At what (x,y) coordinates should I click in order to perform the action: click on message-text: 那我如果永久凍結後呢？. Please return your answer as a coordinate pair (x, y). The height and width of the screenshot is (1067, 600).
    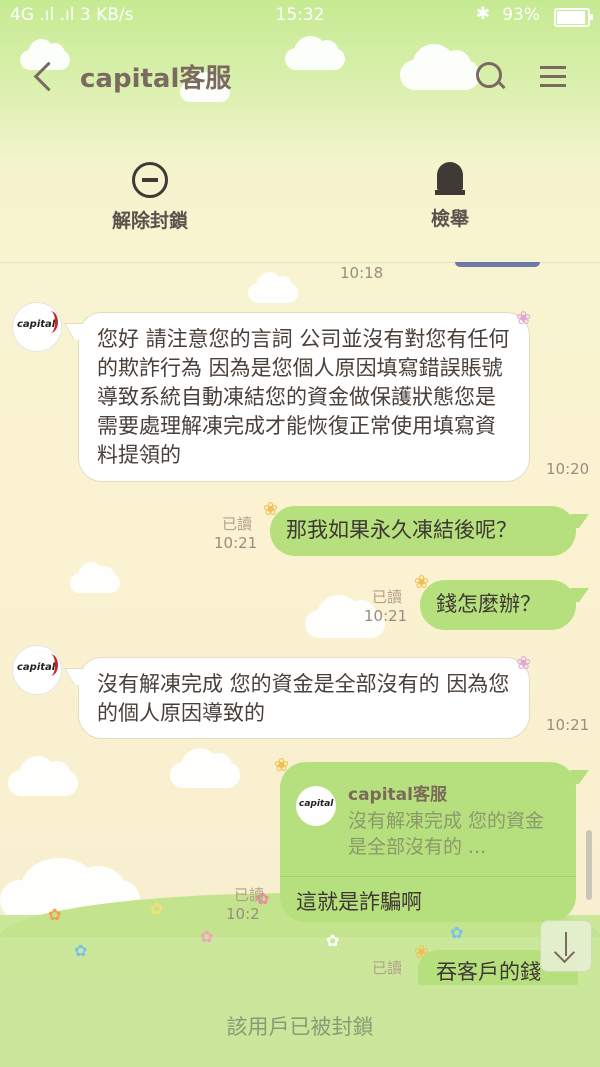
    Looking at the image, I should click on (401, 530).